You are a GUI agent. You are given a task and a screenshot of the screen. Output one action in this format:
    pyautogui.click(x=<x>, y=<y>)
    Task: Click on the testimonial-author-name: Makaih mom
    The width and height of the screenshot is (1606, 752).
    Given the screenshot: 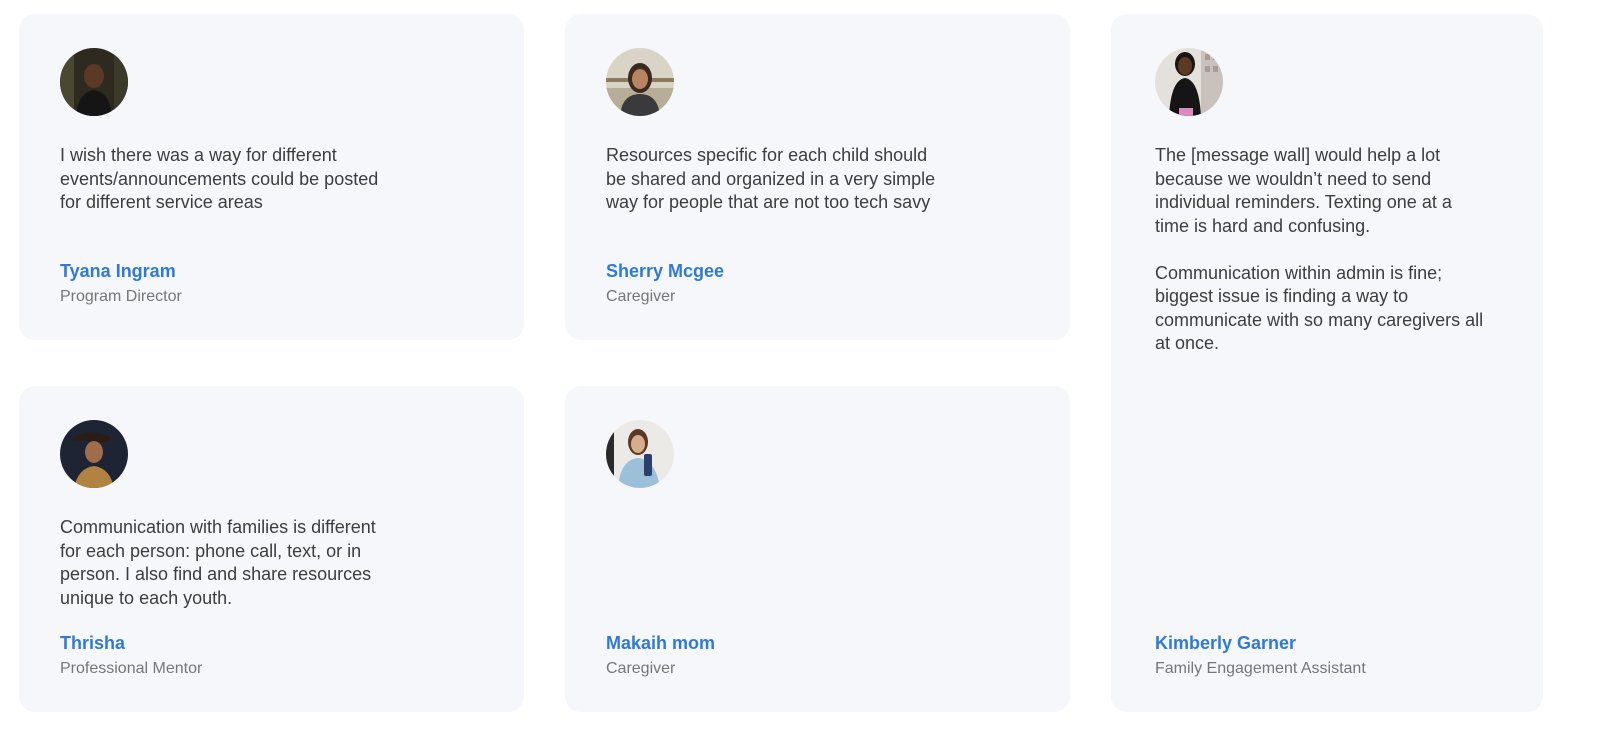 What is the action you would take?
    pyautogui.click(x=661, y=643)
    